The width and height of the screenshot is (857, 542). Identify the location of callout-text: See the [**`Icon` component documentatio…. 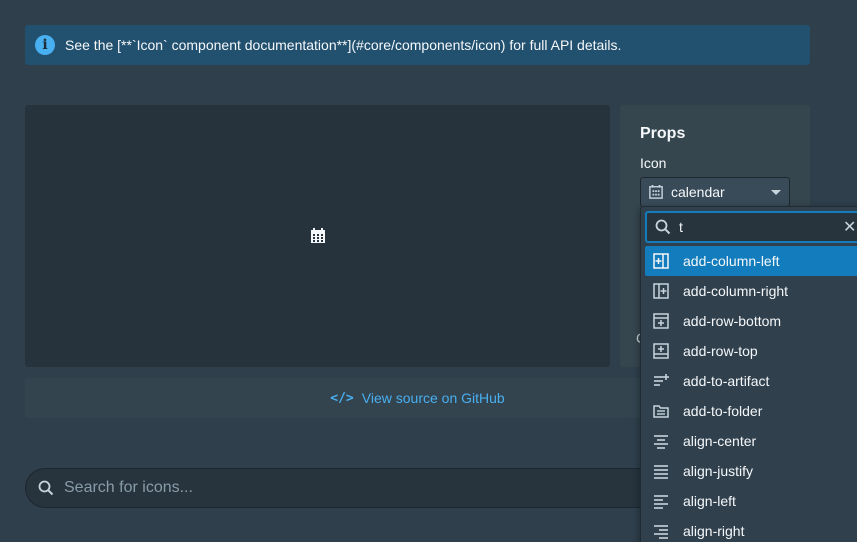
(343, 45).